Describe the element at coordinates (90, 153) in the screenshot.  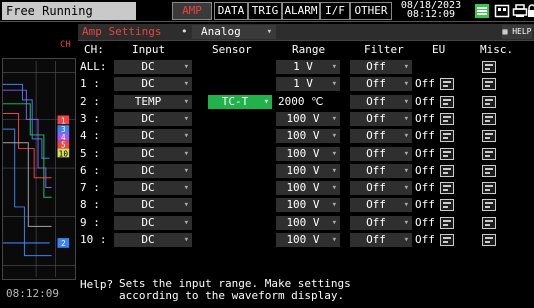
I see `channel-label: 5 :` at that location.